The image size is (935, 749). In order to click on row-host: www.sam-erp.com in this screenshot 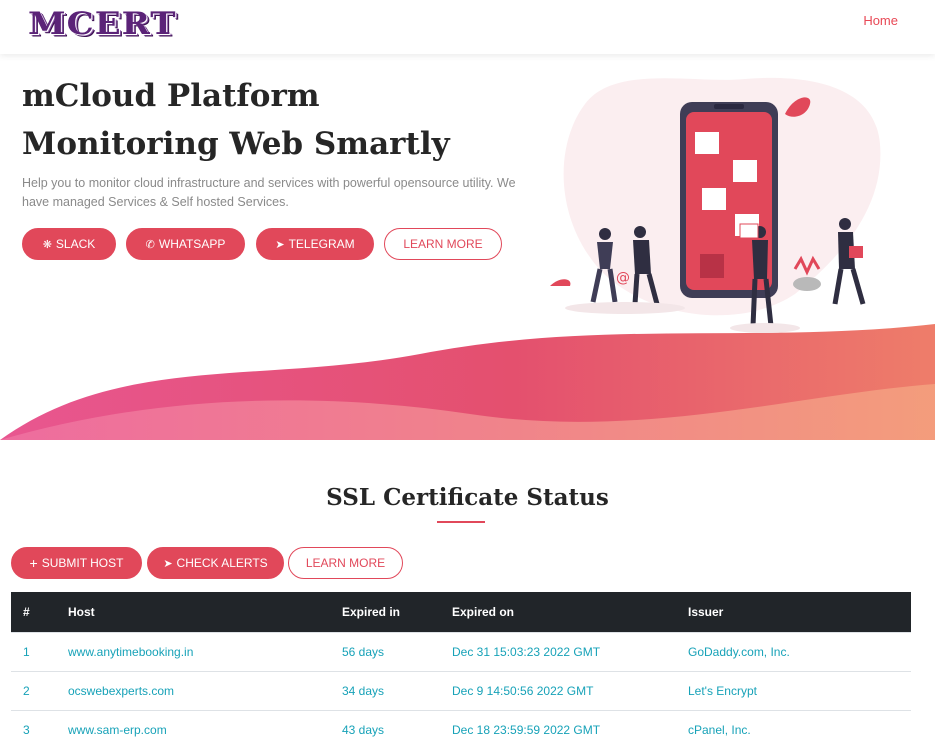, I will do `click(193, 729)`.